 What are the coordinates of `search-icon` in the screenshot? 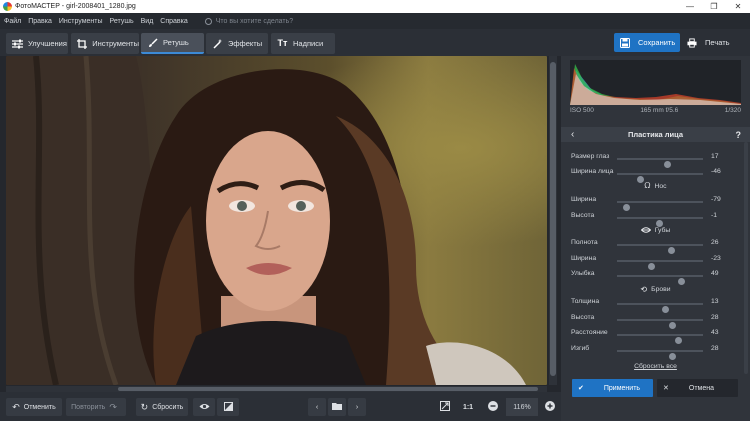 It's located at (208, 21).